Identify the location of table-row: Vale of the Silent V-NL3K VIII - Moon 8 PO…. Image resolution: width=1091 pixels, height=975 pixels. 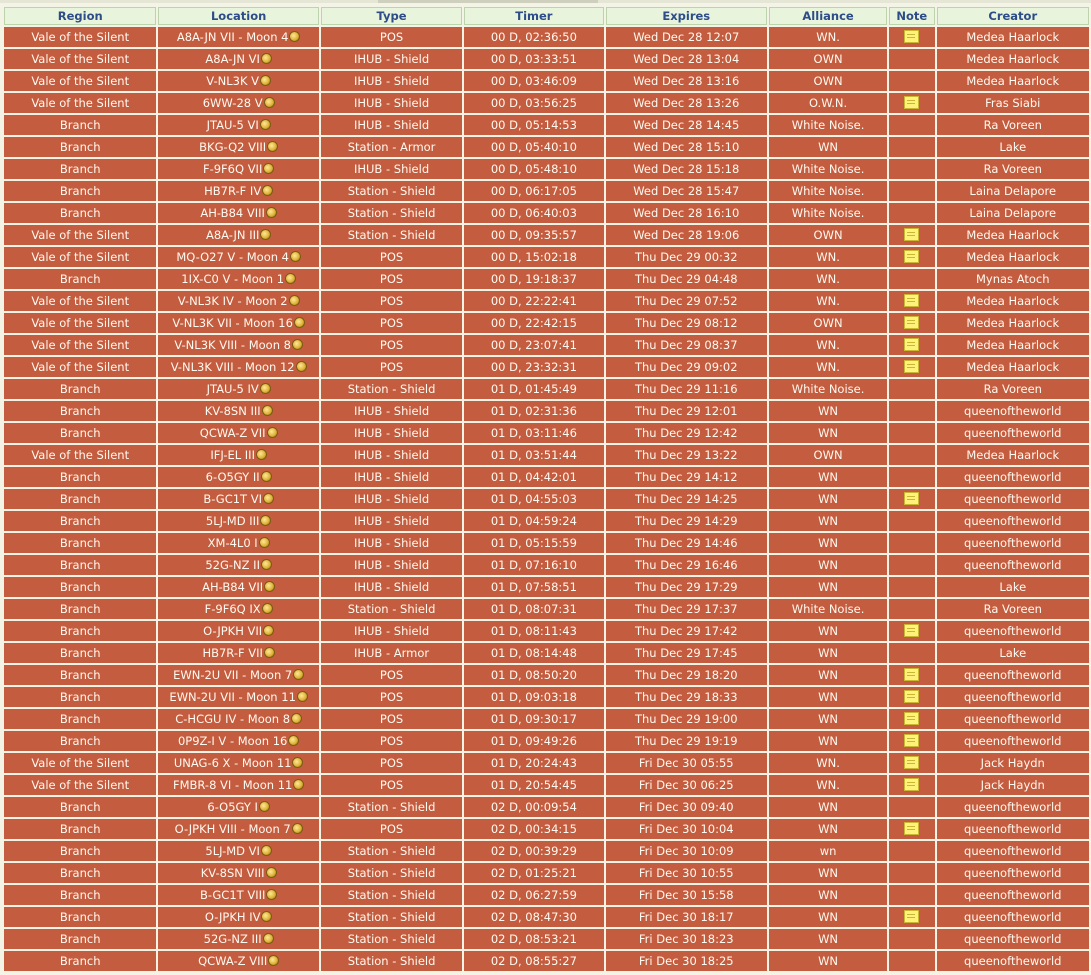
(546, 345).